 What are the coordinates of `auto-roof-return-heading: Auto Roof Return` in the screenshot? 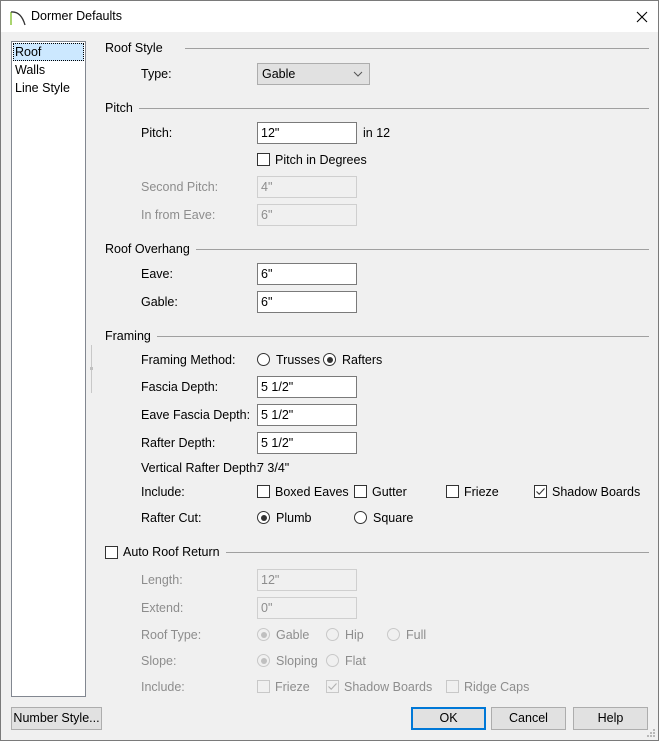 It's located at (174, 552).